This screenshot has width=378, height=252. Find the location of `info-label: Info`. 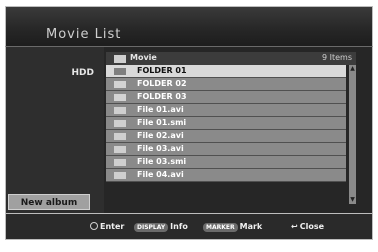

info-label: Info is located at coordinates (179, 226).